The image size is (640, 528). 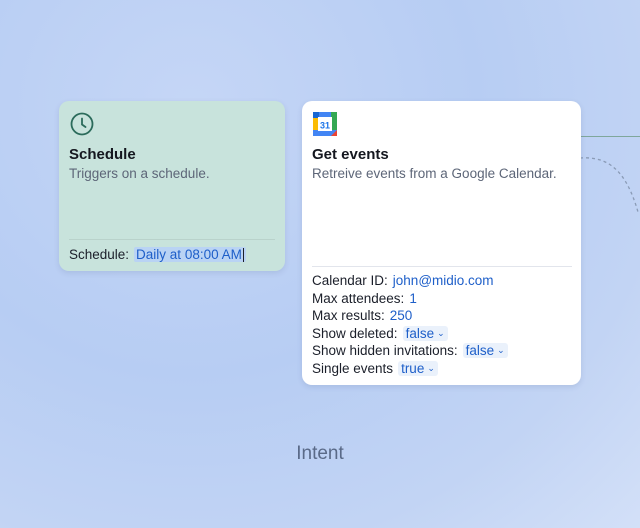 I want to click on schedule-value-text: Daily at 08:00 AM, so click(x=189, y=254).